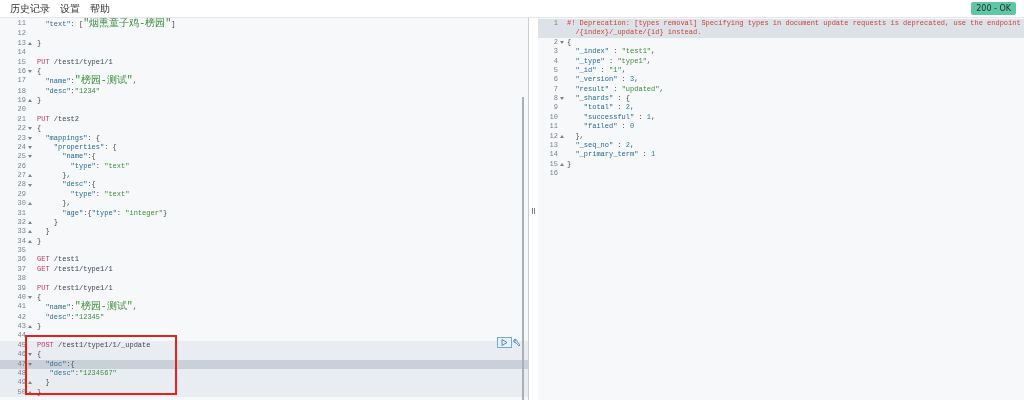 Image resolution: width=1024 pixels, height=400 pixels. Describe the element at coordinates (30, 8) in the screenshot. I see `menu-item: 历史记录` at that location.